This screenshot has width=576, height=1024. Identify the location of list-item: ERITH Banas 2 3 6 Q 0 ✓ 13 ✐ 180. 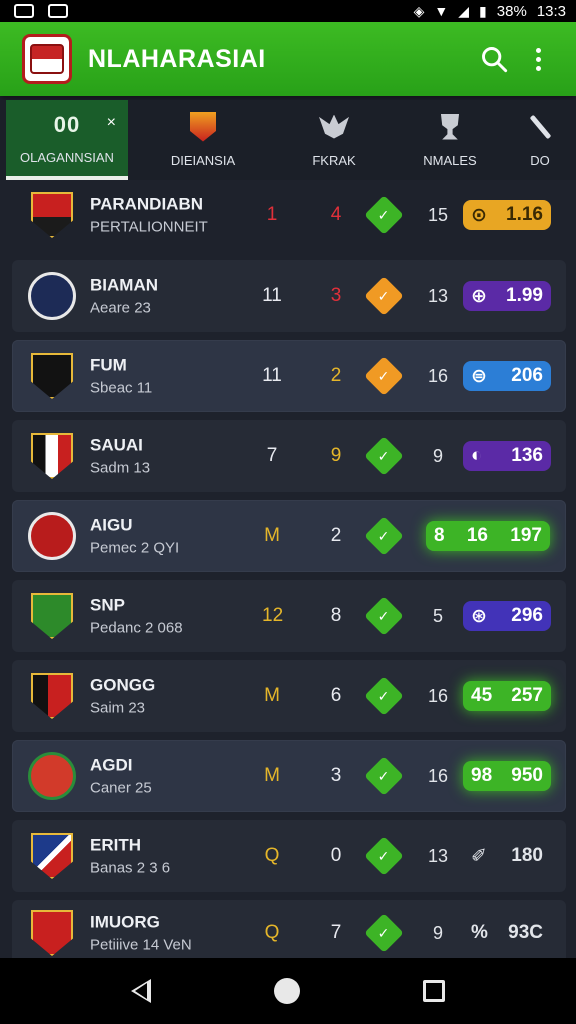
(289, 856).